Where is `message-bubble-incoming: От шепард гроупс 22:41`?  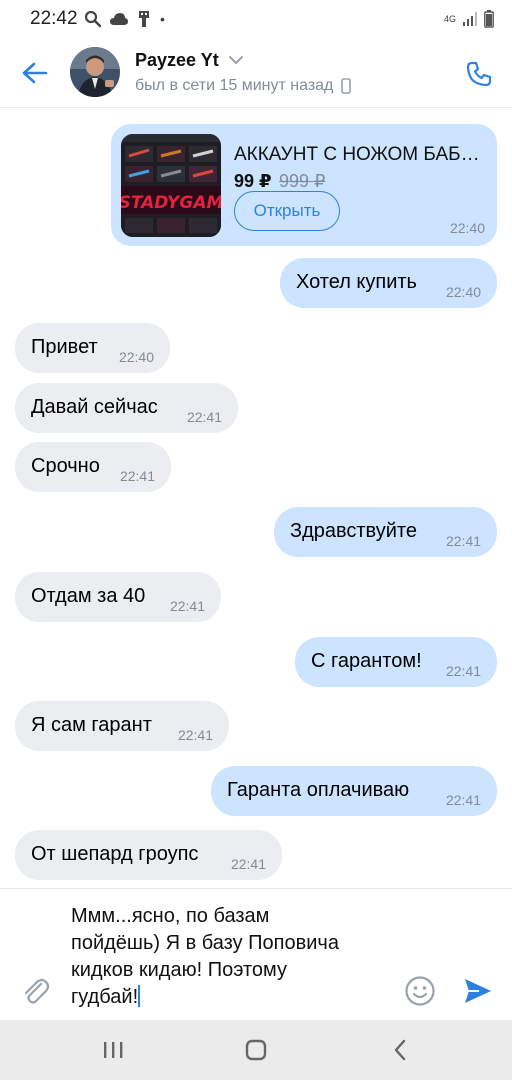 message-bubble-incoming: От шепард гроупс 22:41 is located at coordinates (148, 855).